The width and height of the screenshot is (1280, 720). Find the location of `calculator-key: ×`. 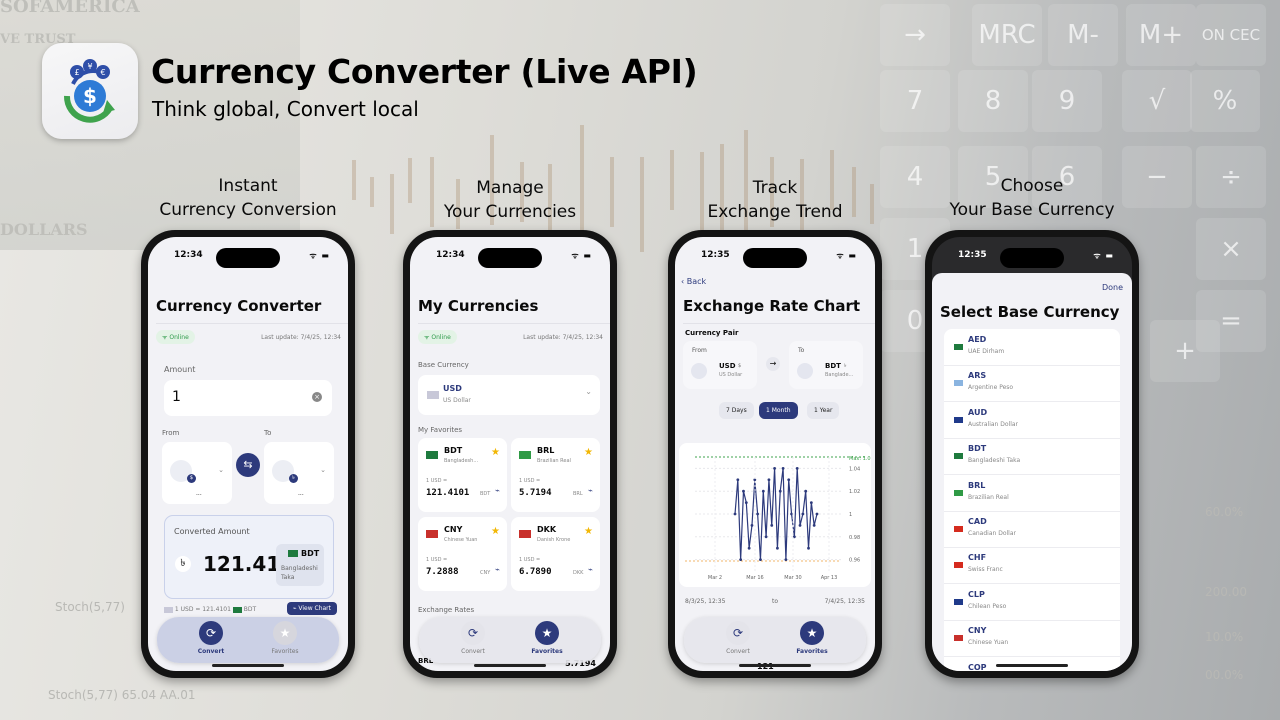

calculator-key: × is located at coordinates (1231, 249).